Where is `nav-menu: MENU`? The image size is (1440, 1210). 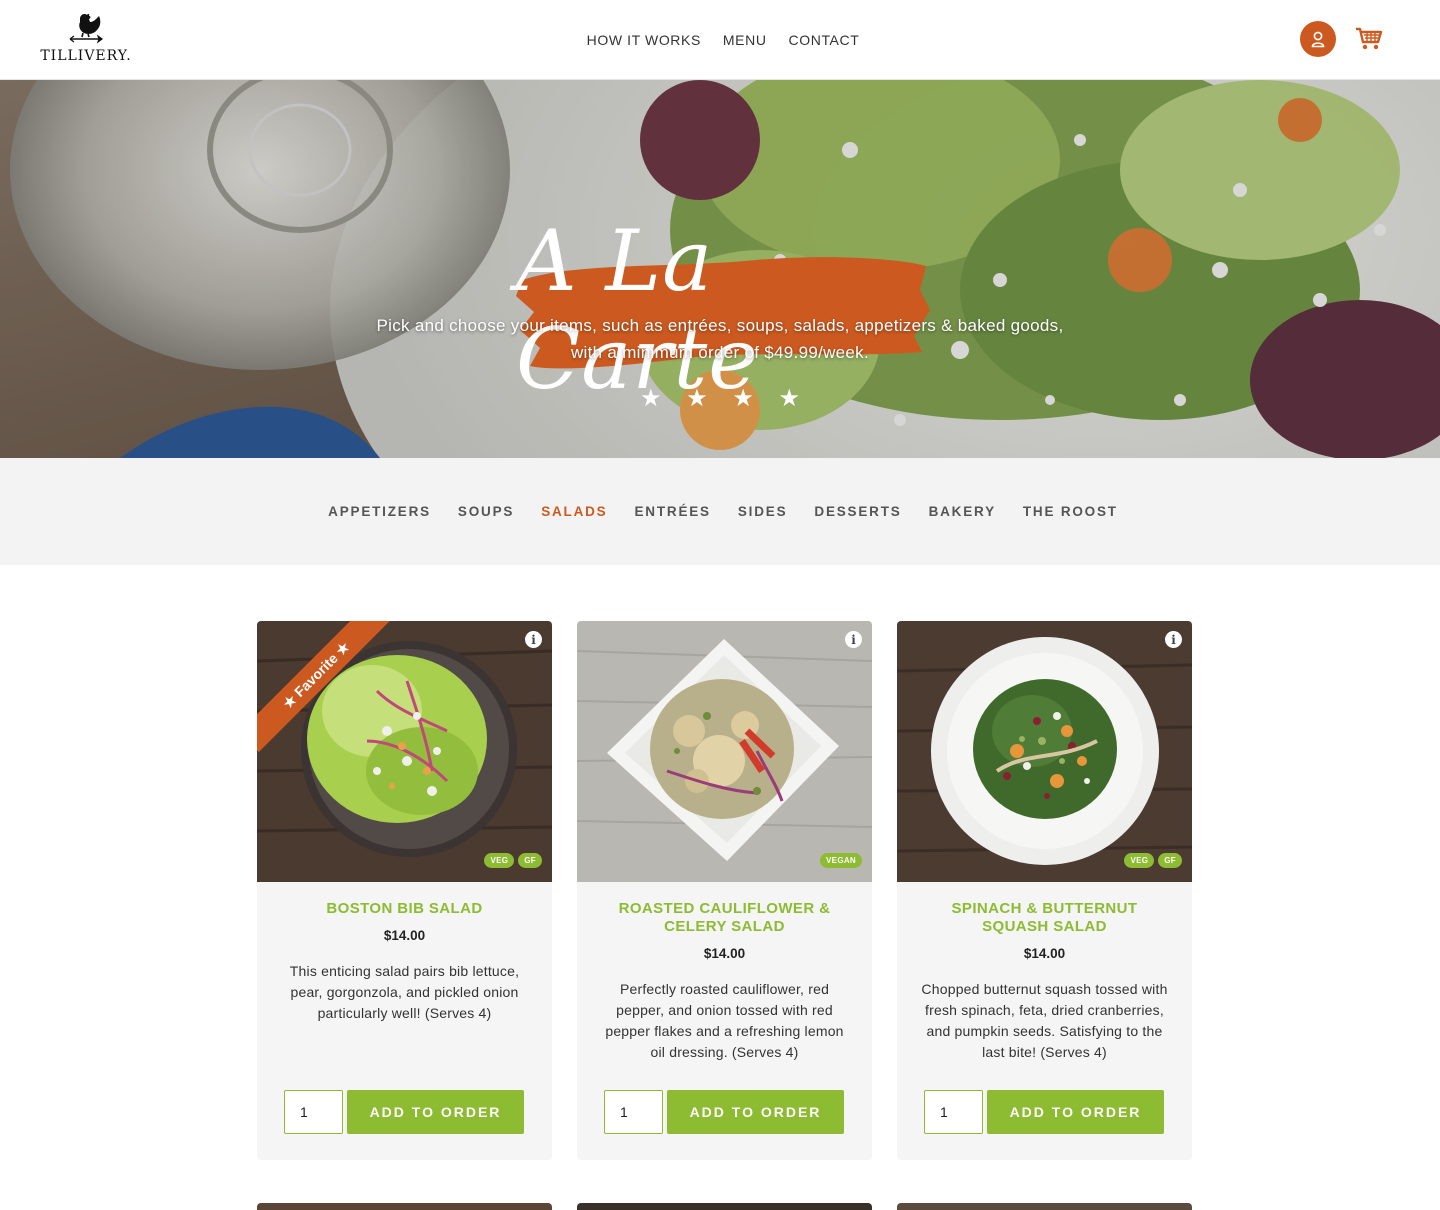
nav-menu: MENU is located at coordinates (745, 40).